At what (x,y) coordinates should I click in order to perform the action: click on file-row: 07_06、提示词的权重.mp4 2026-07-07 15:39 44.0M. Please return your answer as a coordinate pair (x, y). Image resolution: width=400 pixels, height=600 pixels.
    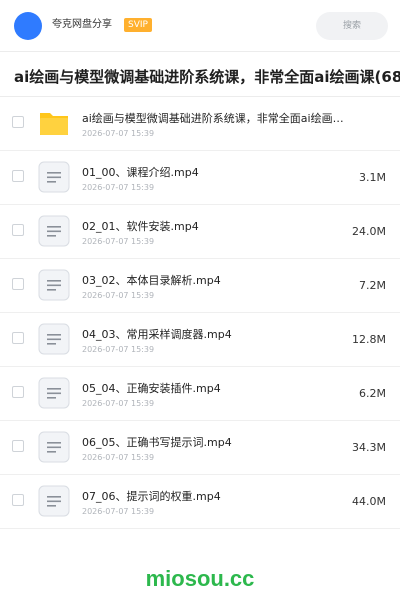
    Looking at the image, I should click on (200, 502).